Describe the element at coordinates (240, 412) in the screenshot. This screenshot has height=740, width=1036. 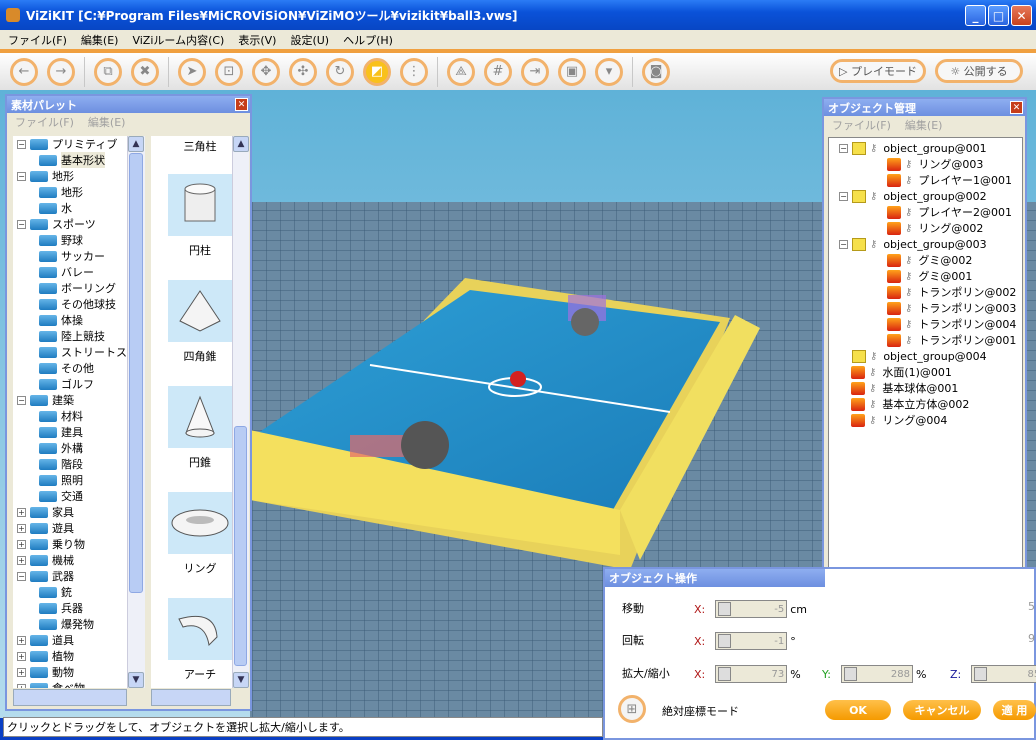
I see `shape-scrollbar: ▲ ▼` at that location.